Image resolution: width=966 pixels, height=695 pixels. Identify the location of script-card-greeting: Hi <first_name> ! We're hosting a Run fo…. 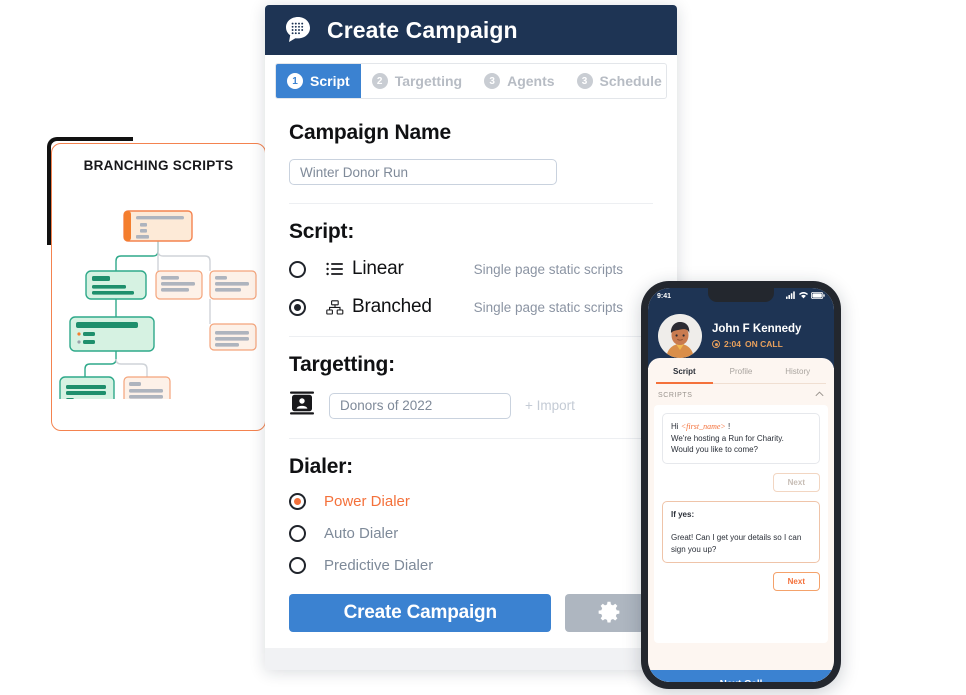
(741, 438).